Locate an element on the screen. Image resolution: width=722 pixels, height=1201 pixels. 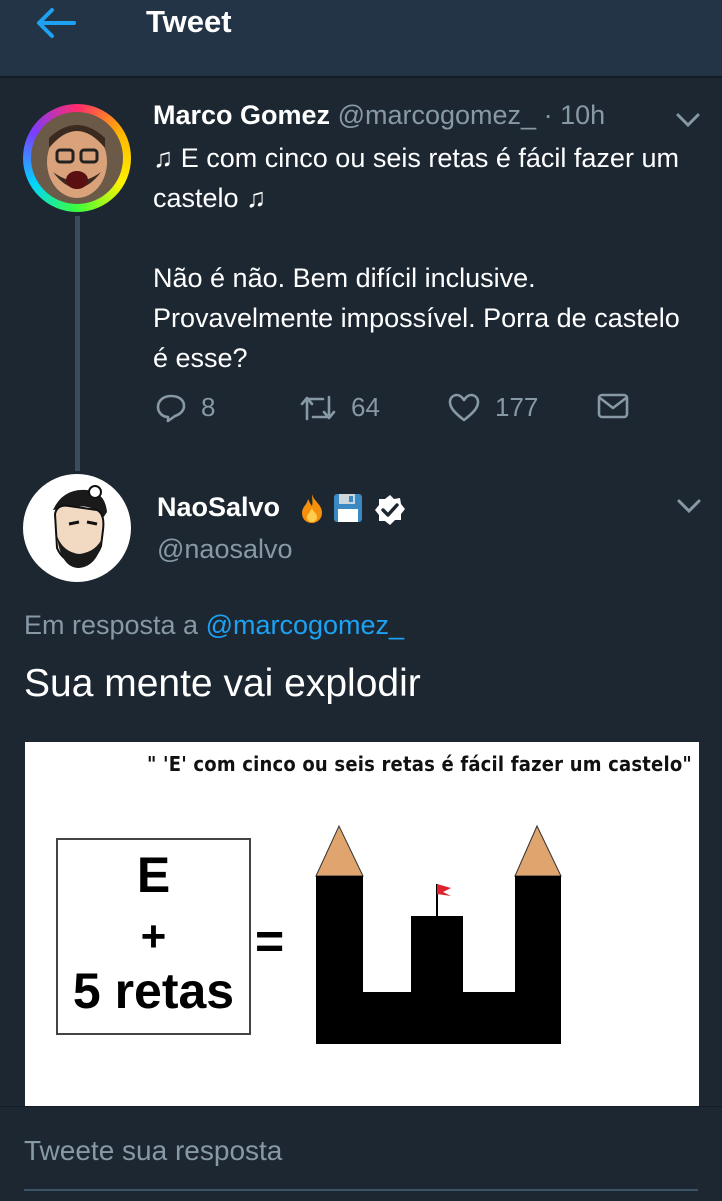
tweet-text: Sua mente vai explodir is located at coordinates (222, 683).